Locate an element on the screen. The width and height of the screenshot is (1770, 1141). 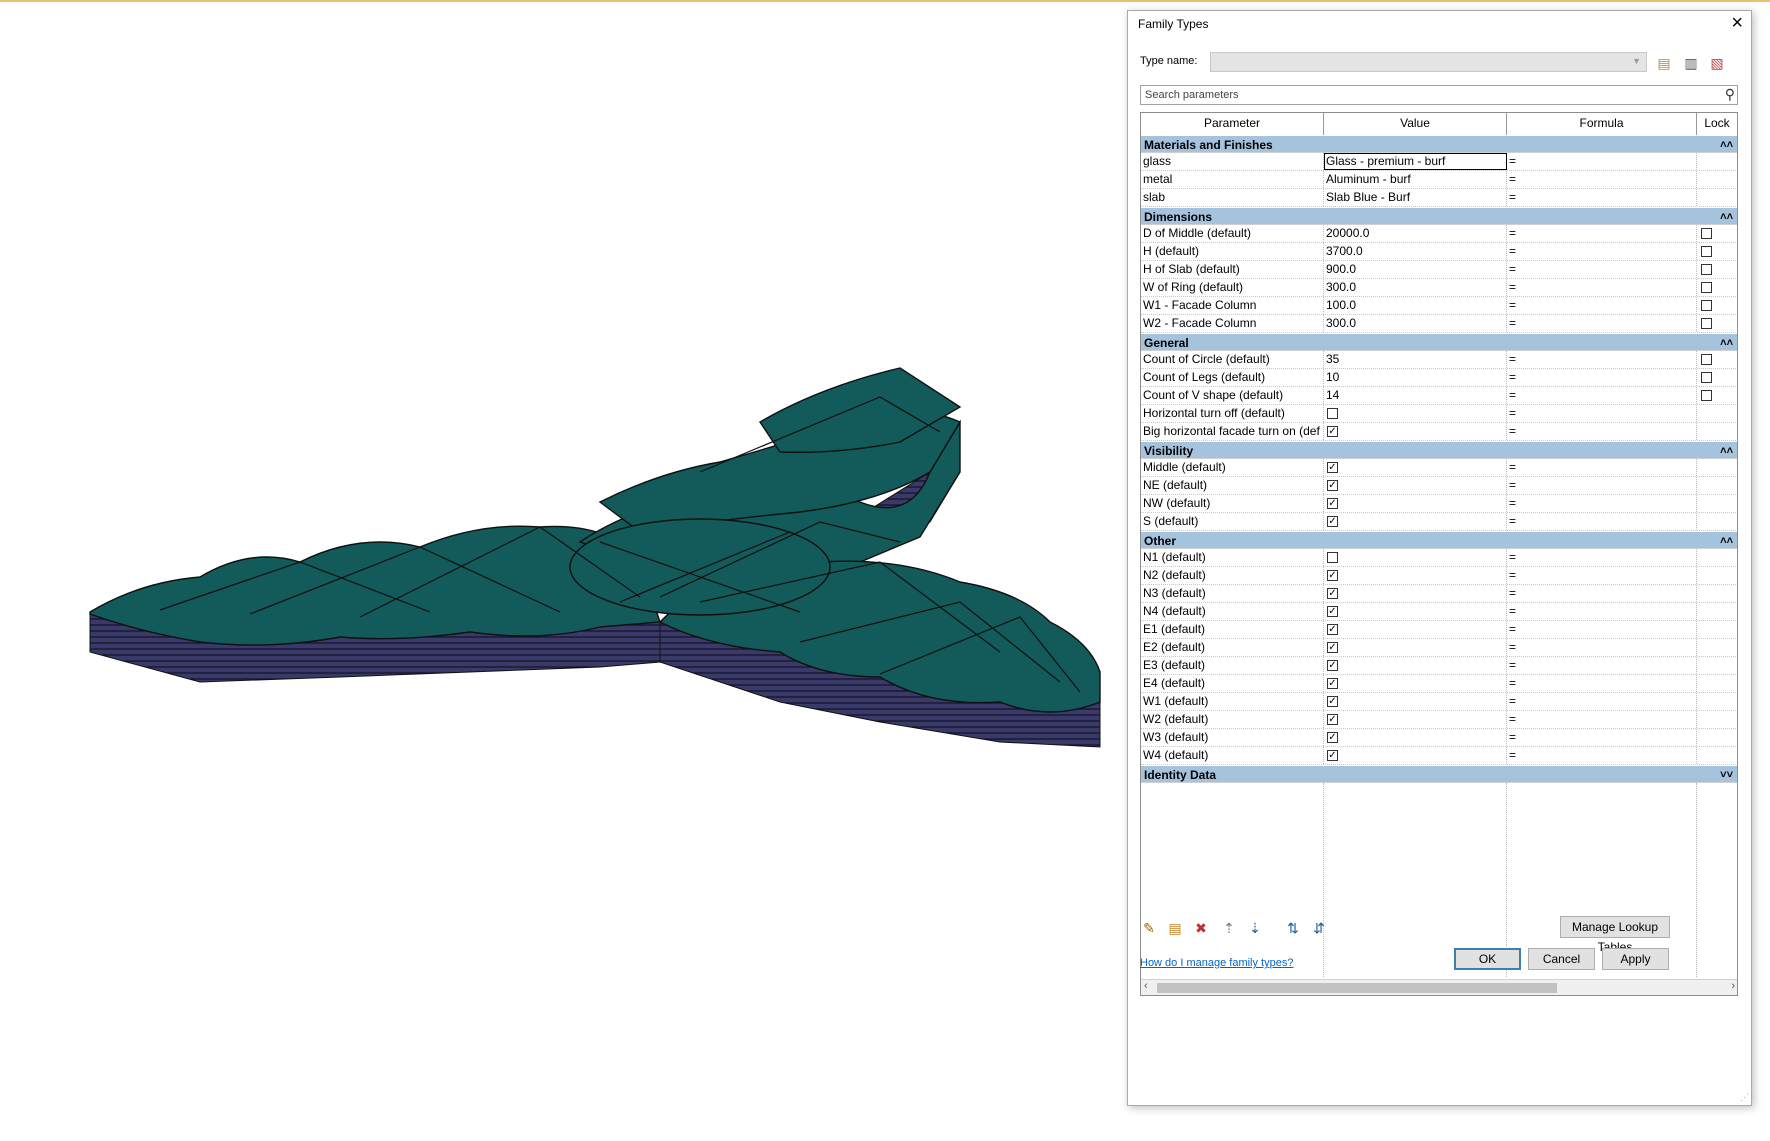
parameter-row: W2 - Facade Column 300.0 = is located at coordinates (1439, 324).